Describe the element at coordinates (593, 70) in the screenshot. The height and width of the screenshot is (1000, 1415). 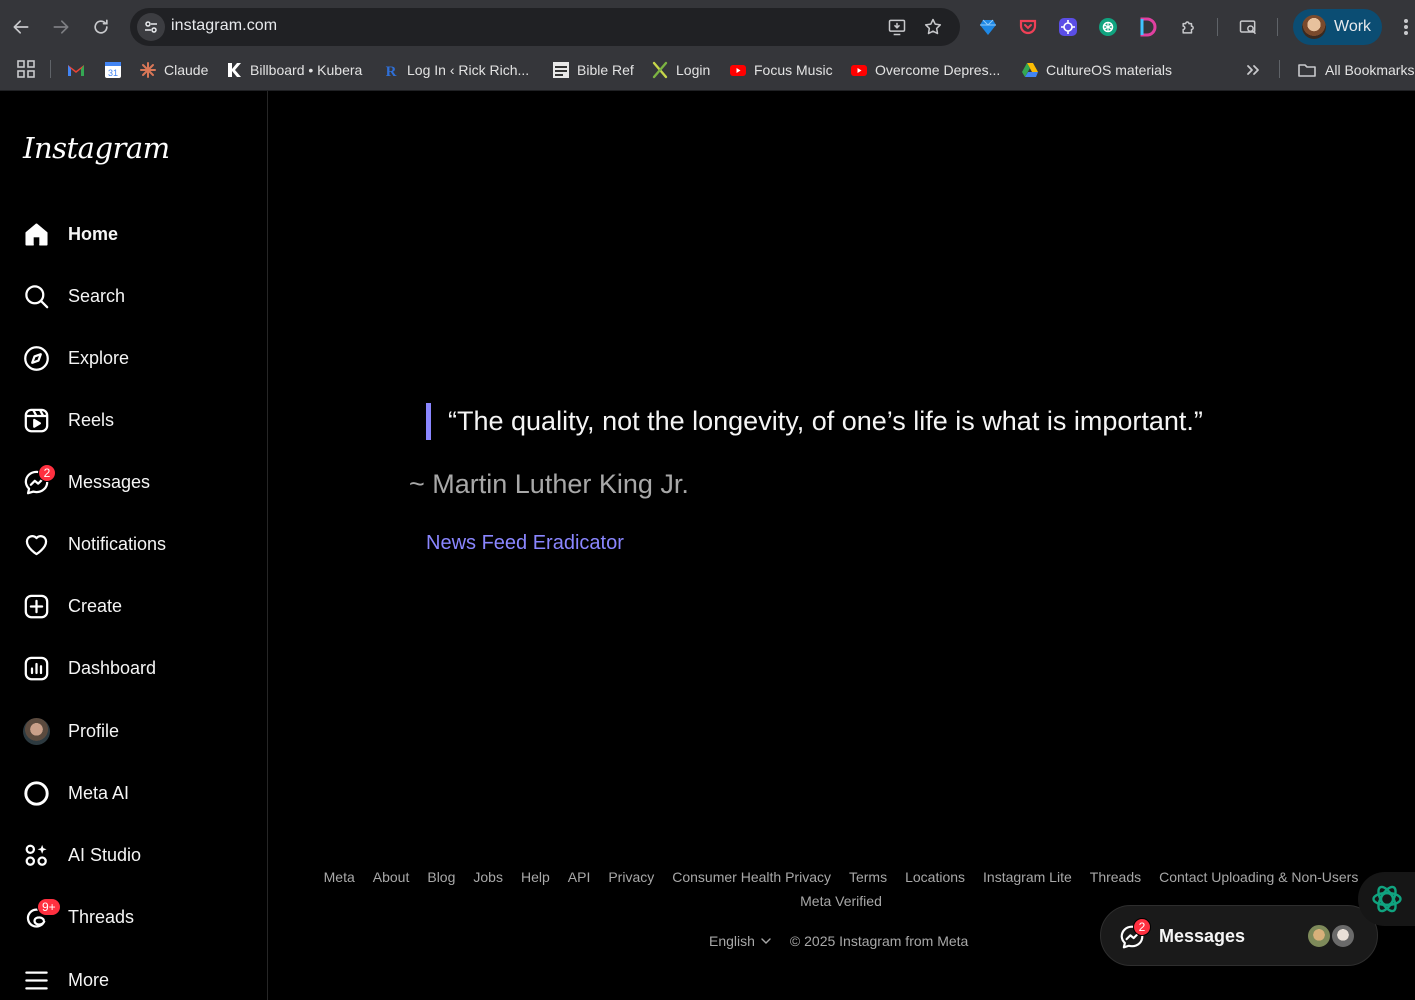
I see `bookmark-bible-ref: Bible Ref` at that location.